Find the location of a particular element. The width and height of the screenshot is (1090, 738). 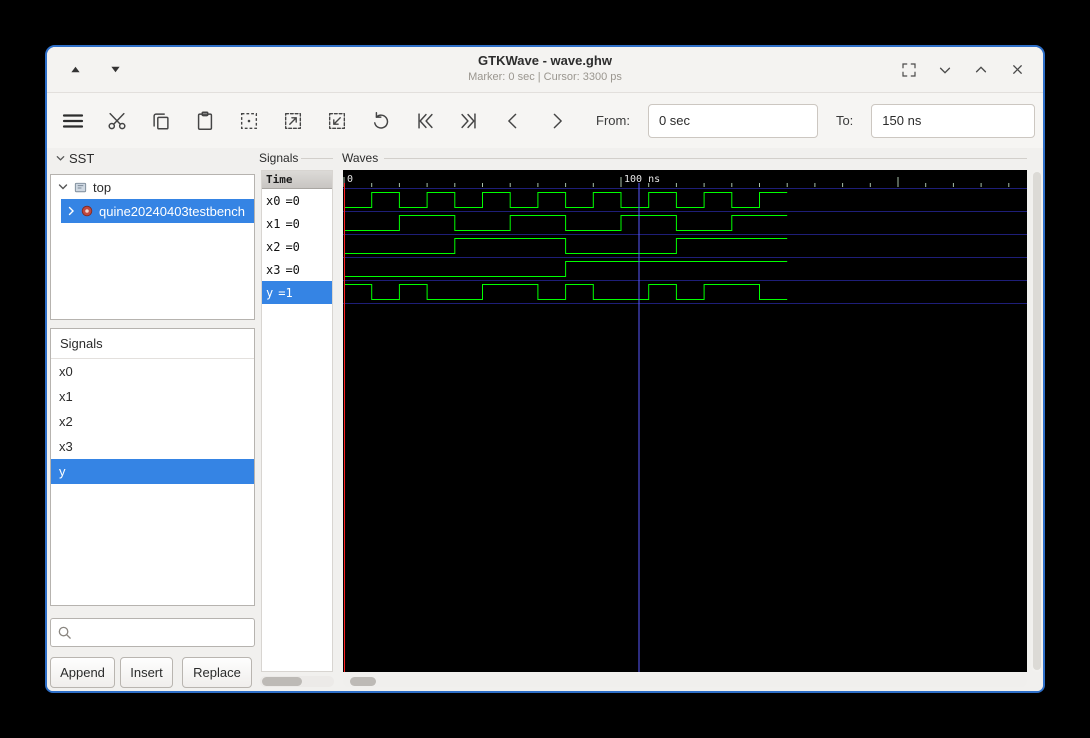

hamburger-menu-icon is located at coordinates (73, 120).